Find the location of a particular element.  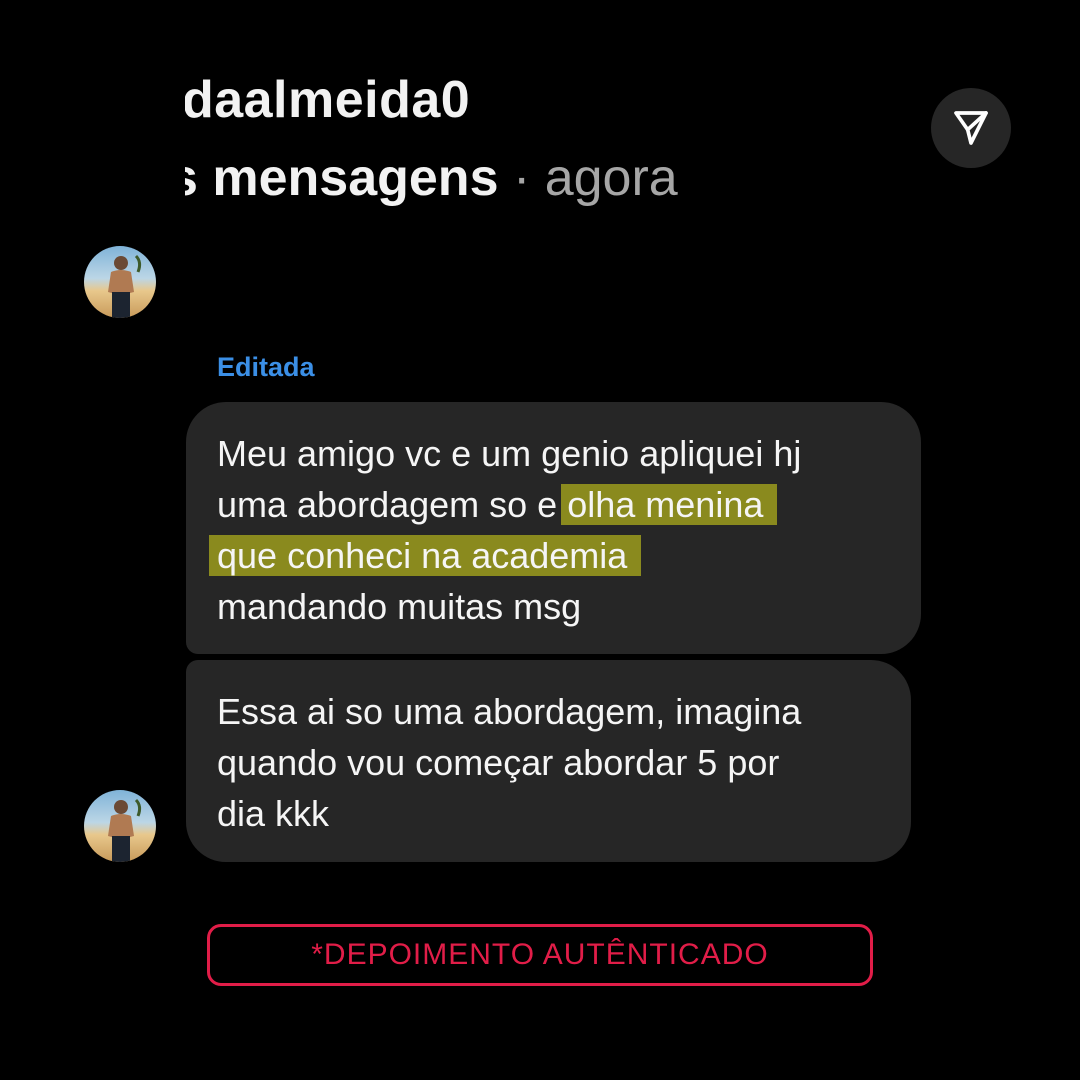

badge-text: *DEPOIMENTO AUTÊNTICADO is located at coordinates (540, 954).